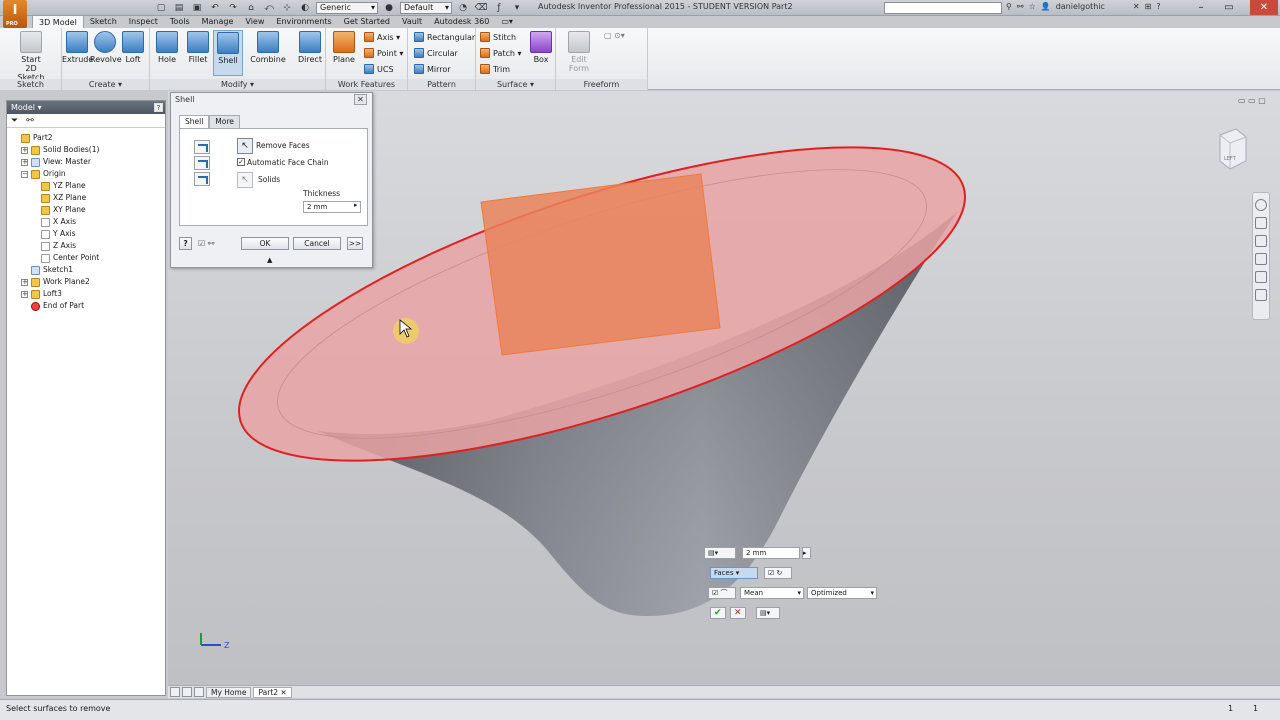 This screenshot has height=720, width=1280. I want to click on shell-button: Shell, so click(228, 53).